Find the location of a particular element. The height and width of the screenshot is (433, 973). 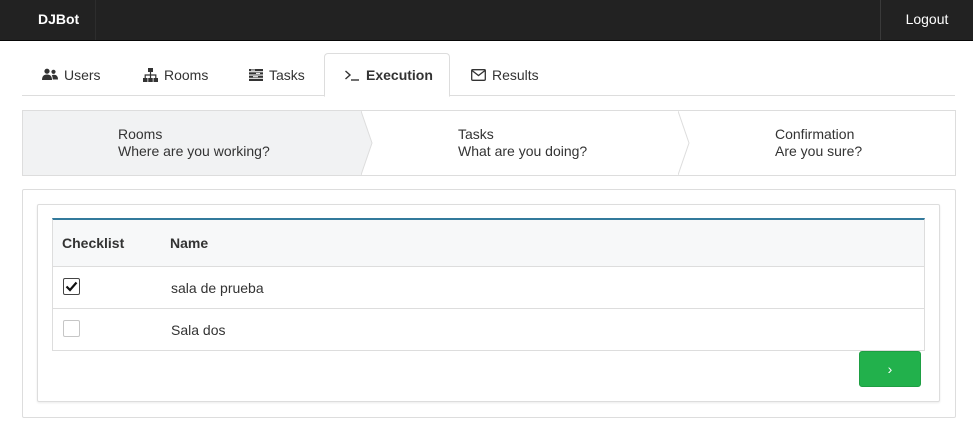

tab-label: Rooms is located at coordinates (186, 74).